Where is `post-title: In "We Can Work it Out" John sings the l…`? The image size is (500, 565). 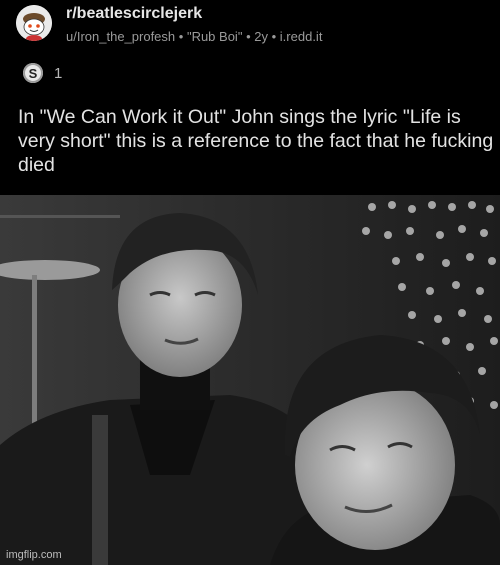 post-title: In "We Can Work it Out" John sings the l… is located at coordinates (258, 141).